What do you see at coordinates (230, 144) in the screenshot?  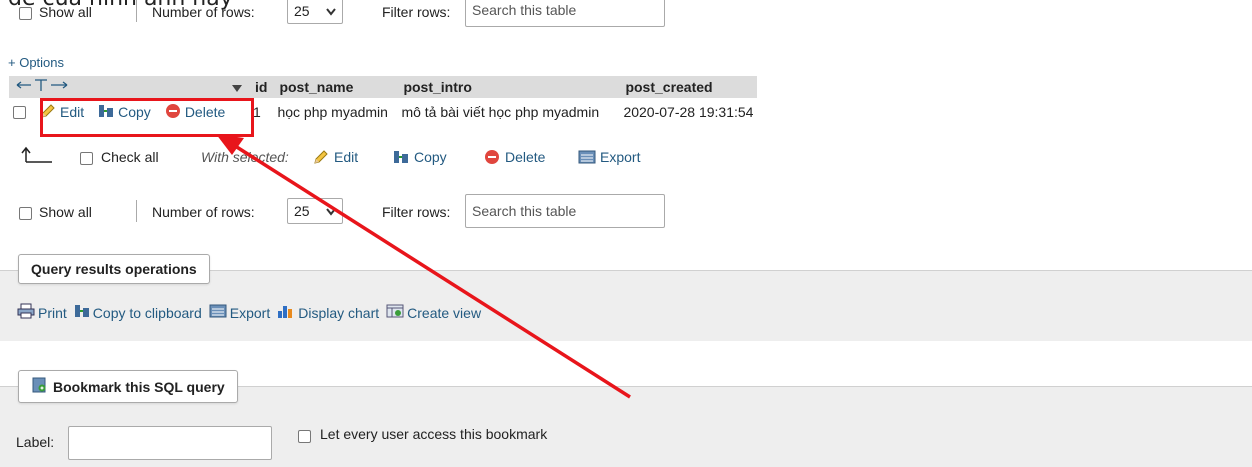 I see `annotation-arrow-head` at bounding box center [230, 144].